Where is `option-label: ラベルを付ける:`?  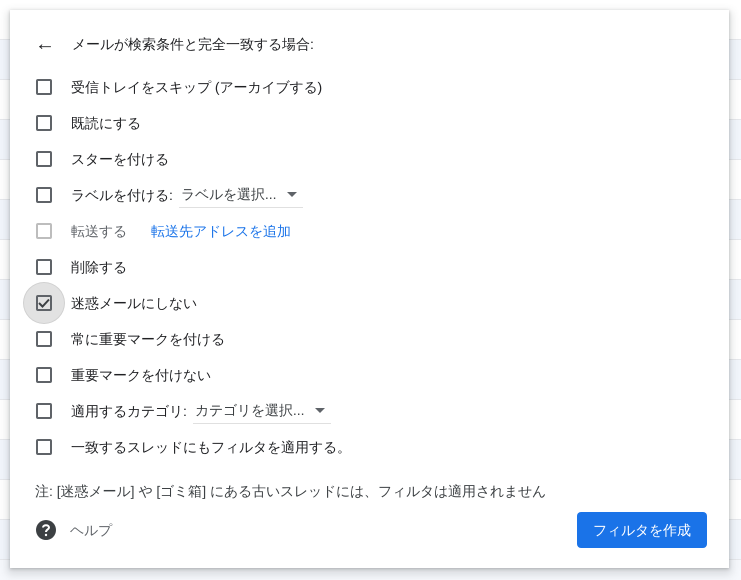
option-label: ラベルを付ける: is located at coordinates (122, 195).